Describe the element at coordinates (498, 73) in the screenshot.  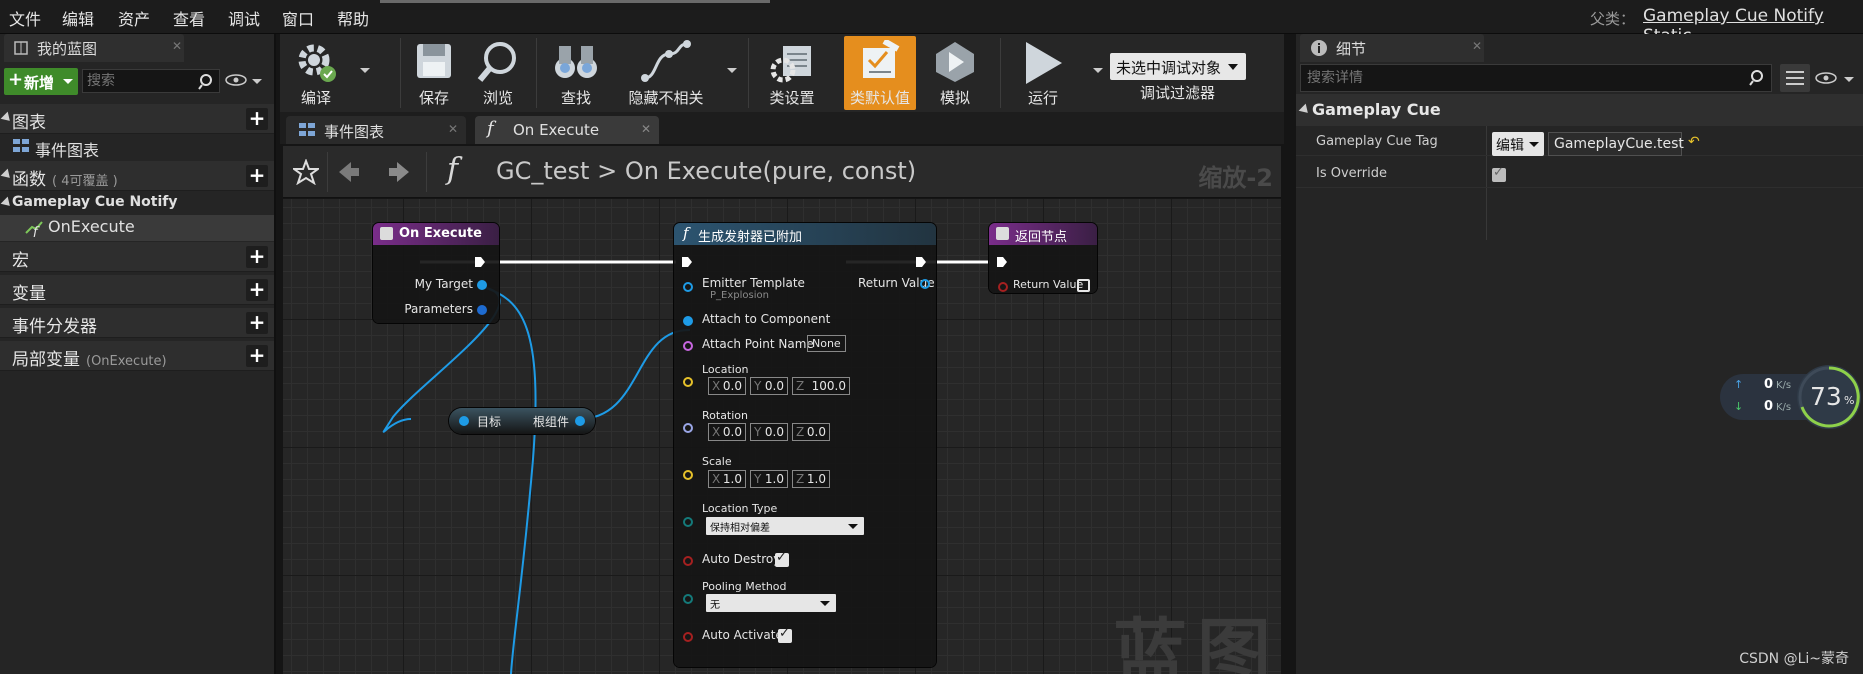
I see `browse-button: 浏览` at that location.